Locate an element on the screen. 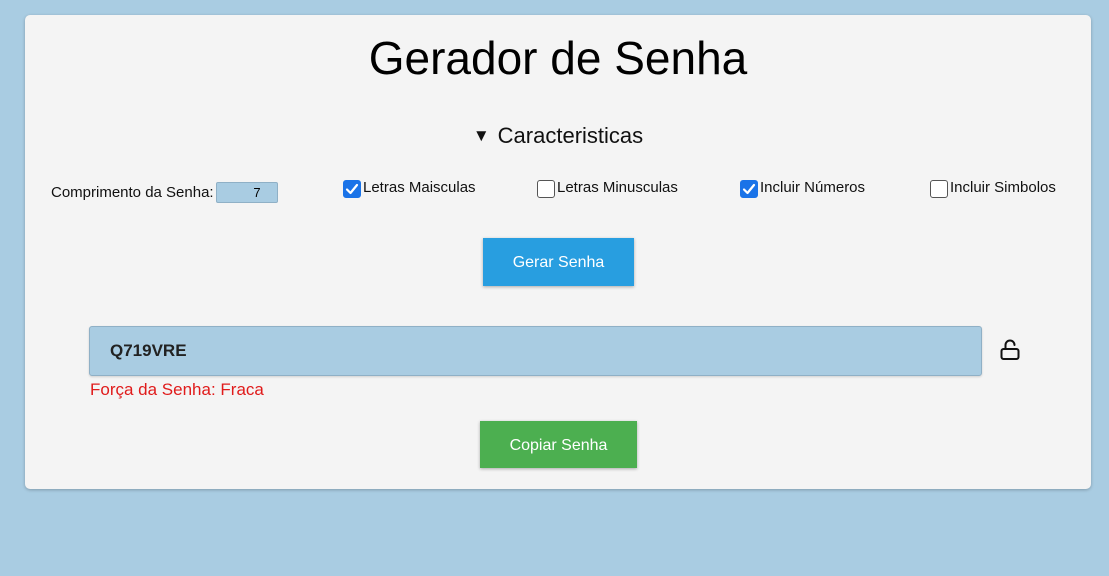 The width and height of the screenshot is (1109, 576). symbols-option: Incluir Simbolos is located at coordinates (993, 188).